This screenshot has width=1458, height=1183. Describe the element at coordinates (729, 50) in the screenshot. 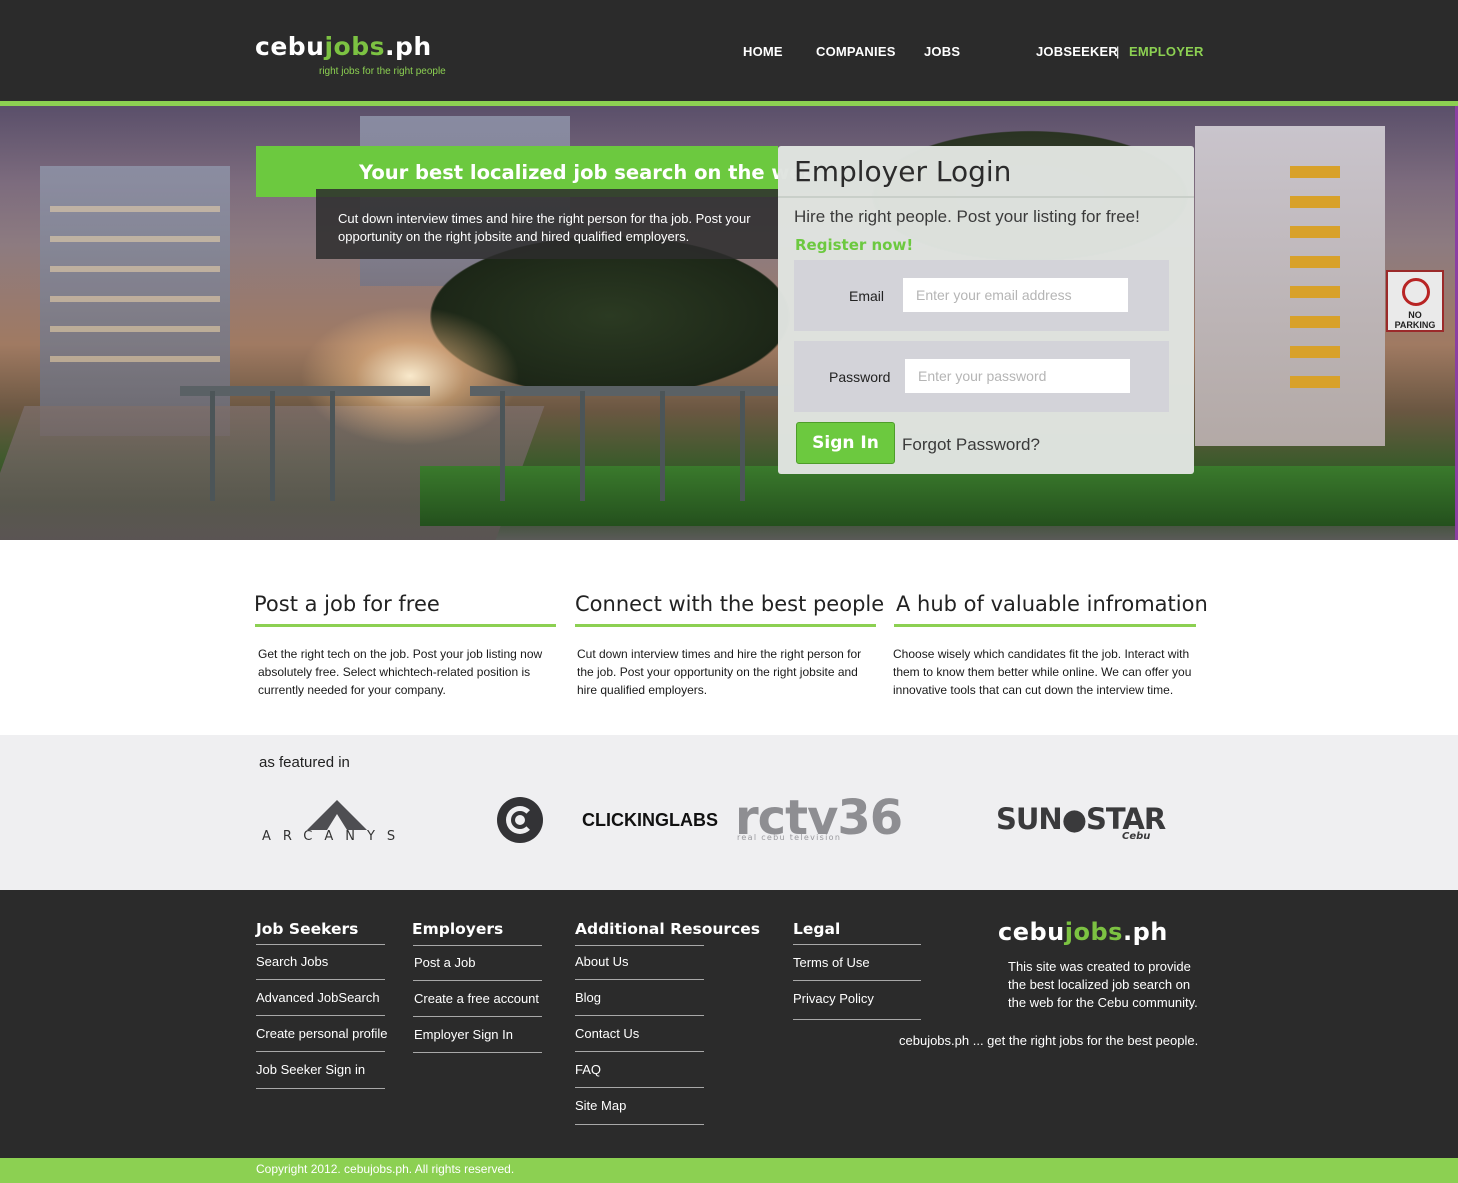

I see `site-header` at that location.